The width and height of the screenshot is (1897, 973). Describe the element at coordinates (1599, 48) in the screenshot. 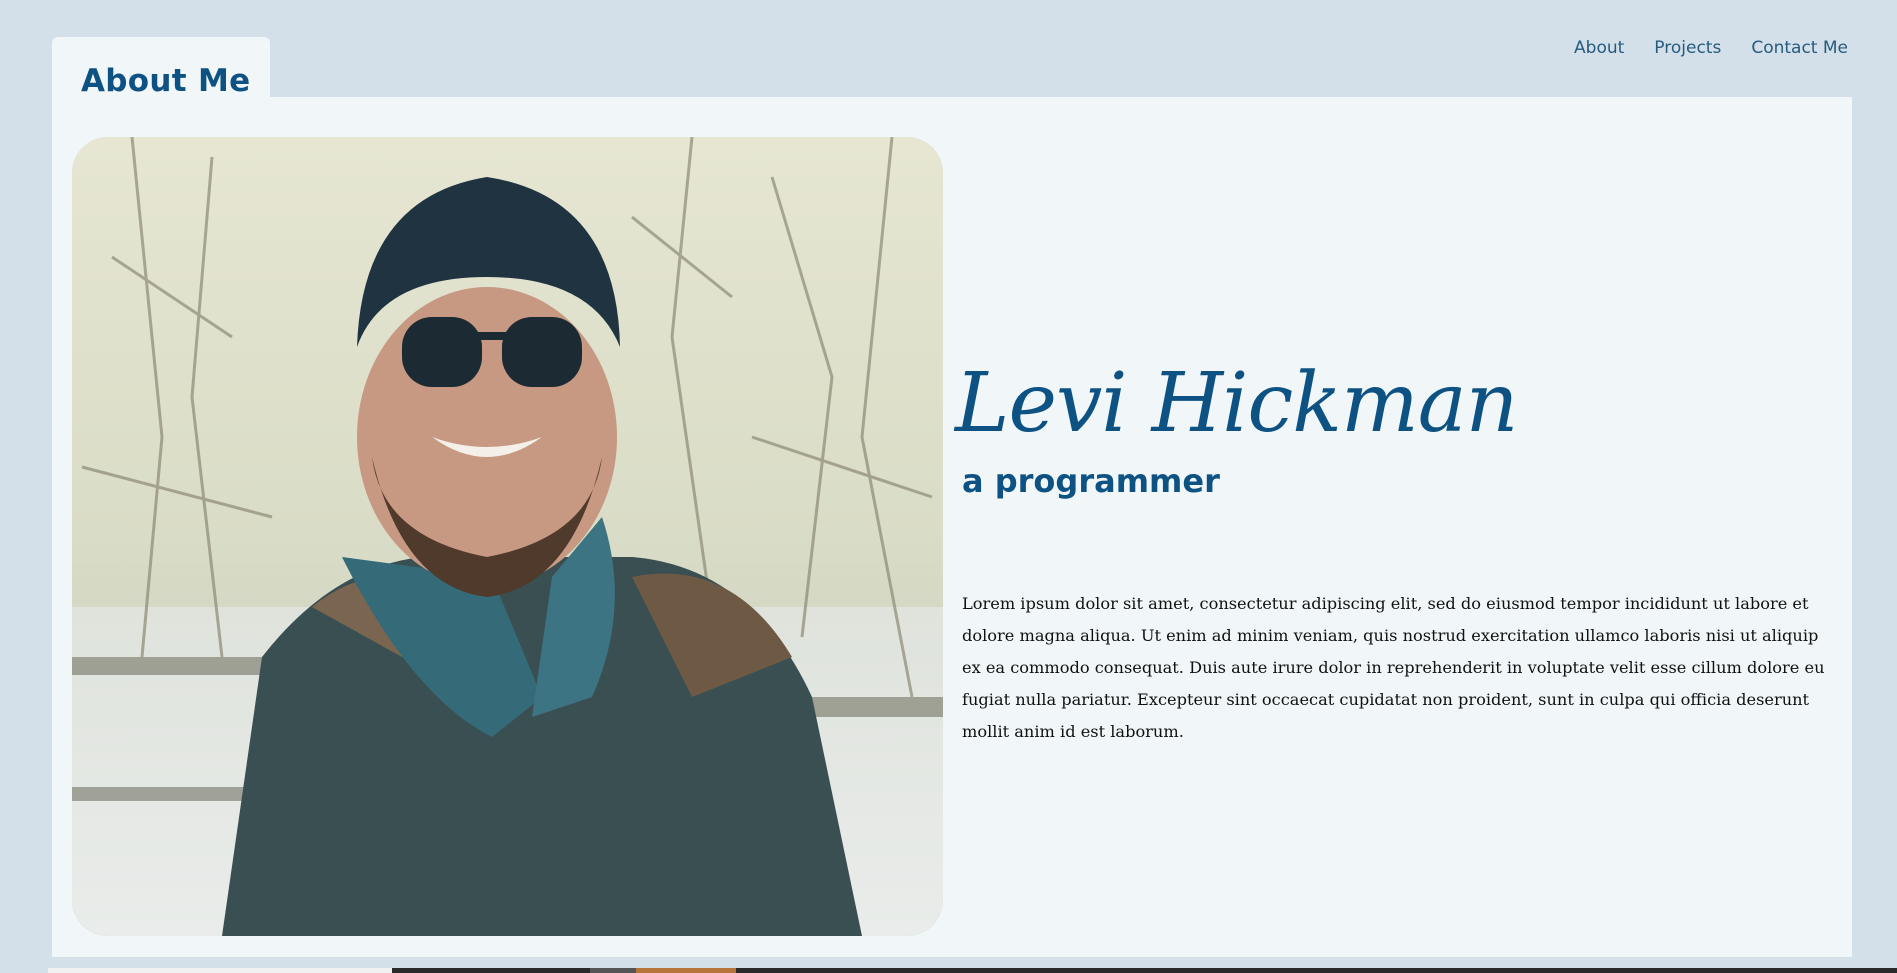

I see `nav-link-about: About` at that location.